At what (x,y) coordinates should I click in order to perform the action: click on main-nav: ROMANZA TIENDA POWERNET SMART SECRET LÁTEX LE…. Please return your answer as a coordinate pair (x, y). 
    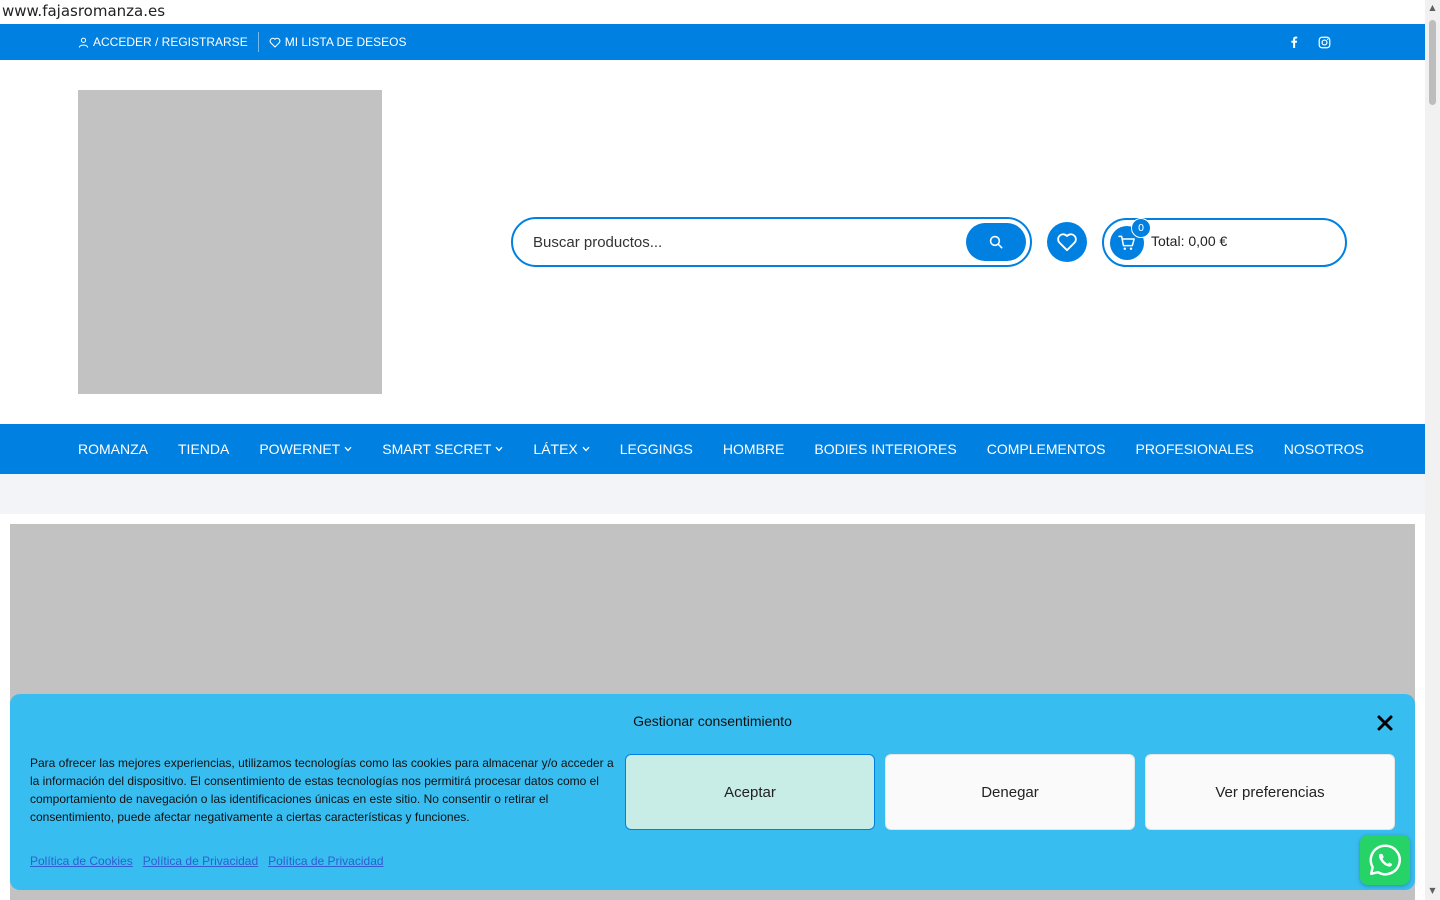
    Looking at the image, I should click on (712, 449).